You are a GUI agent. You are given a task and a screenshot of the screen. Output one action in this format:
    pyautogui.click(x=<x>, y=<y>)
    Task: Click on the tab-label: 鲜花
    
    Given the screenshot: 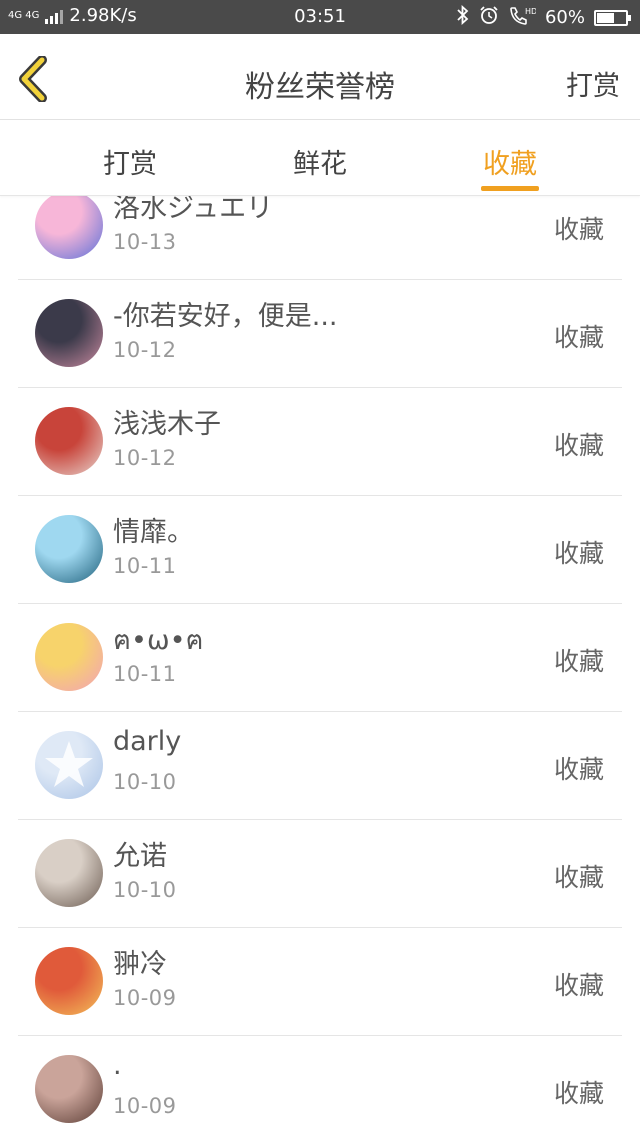 What is the action you would take?
    pyautogui.click(x=320, y=164)
    